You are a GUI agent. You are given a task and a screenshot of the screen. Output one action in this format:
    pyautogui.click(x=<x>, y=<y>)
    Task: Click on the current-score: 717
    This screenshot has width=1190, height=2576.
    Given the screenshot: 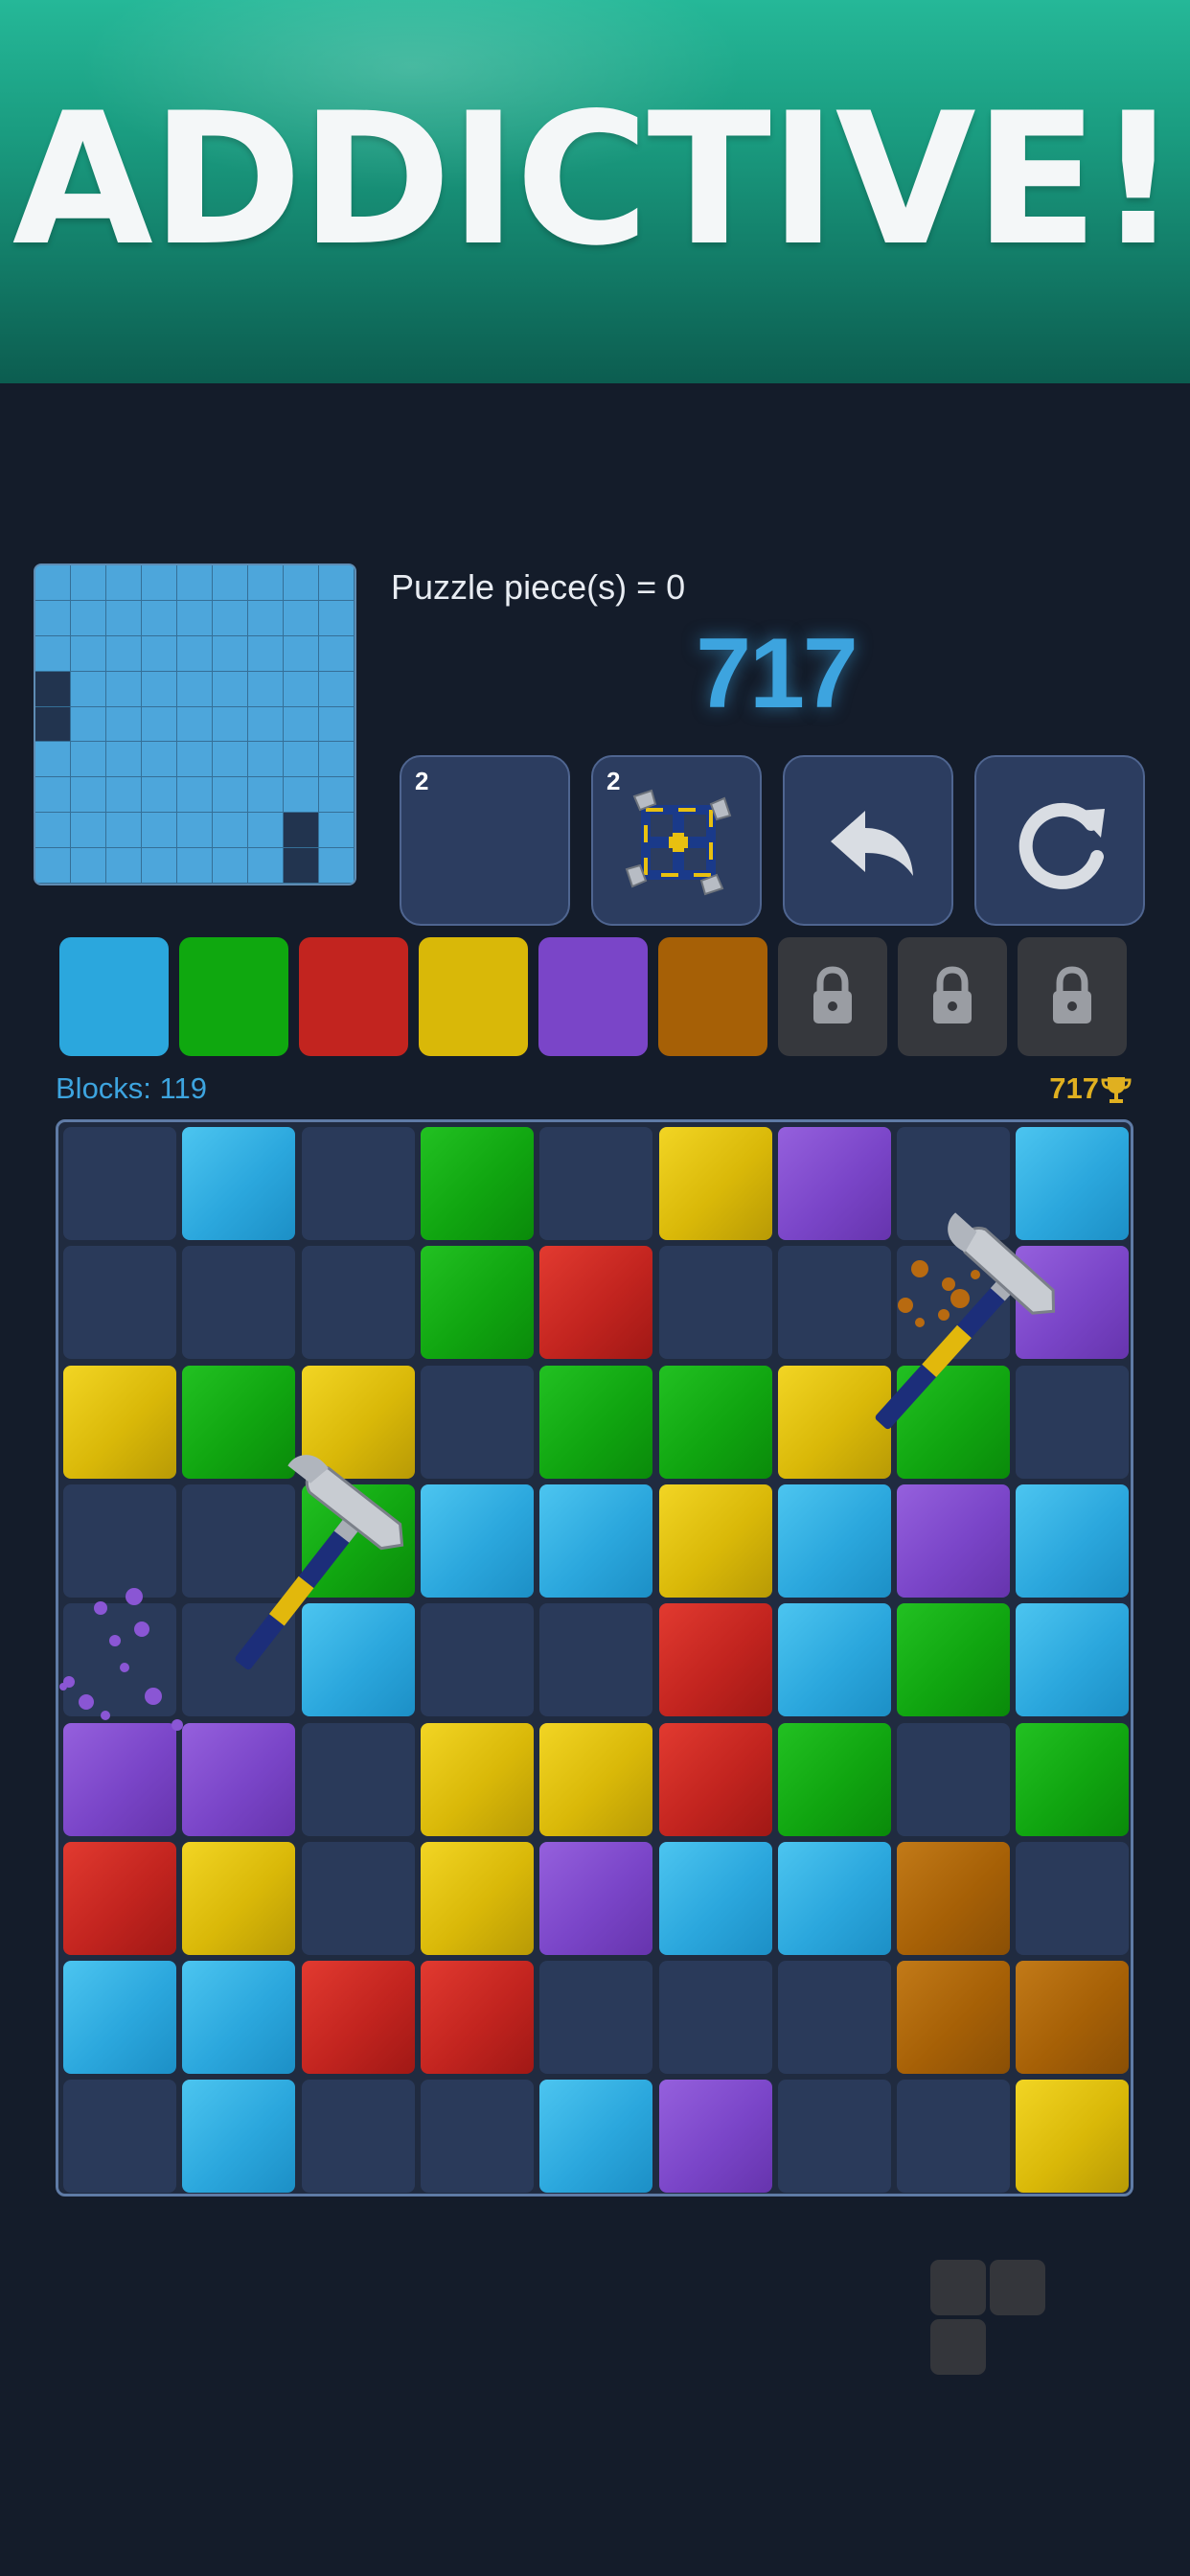 What is the action you would take?
    pyautogui.click(x=777, y=673)
    